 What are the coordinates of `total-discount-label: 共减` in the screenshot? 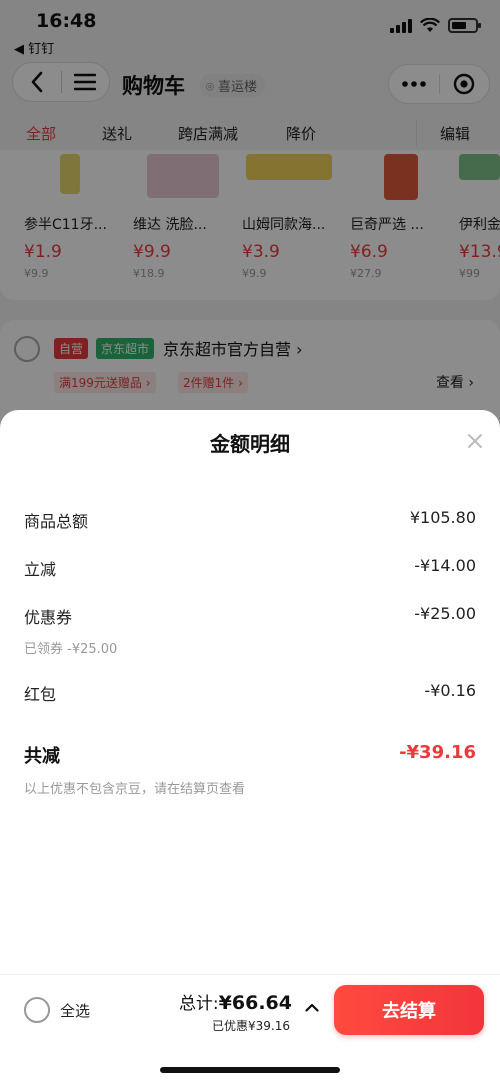 It's located at (42, 756).